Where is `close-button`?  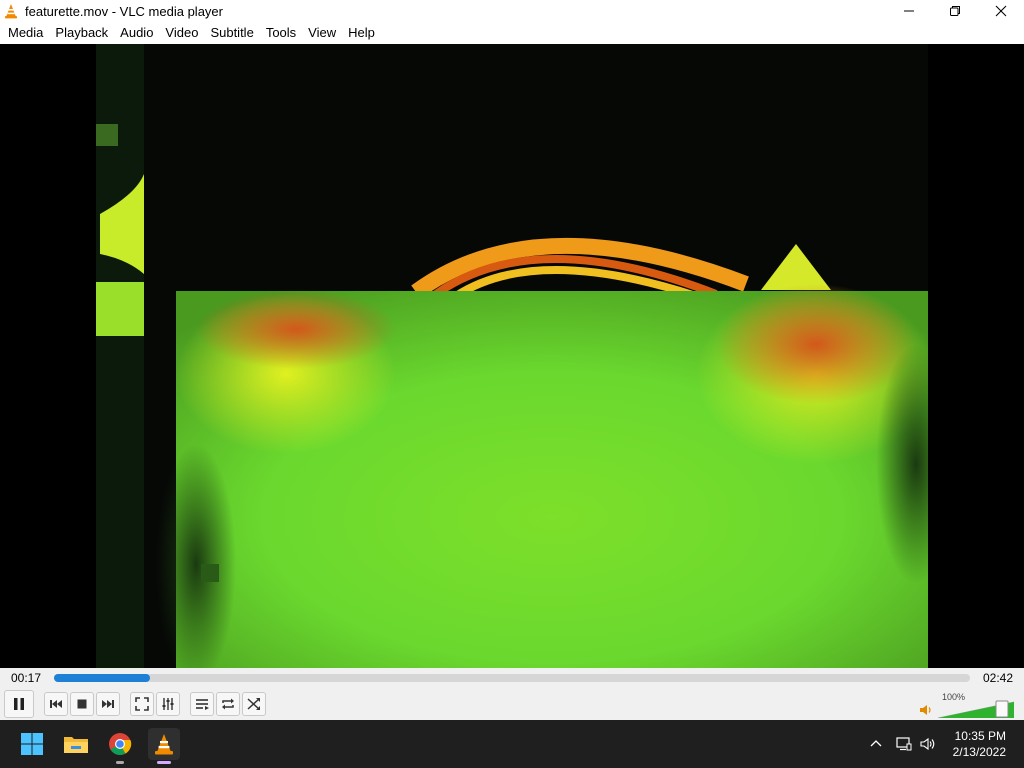
close-button is located at coordinates (1001, 11).